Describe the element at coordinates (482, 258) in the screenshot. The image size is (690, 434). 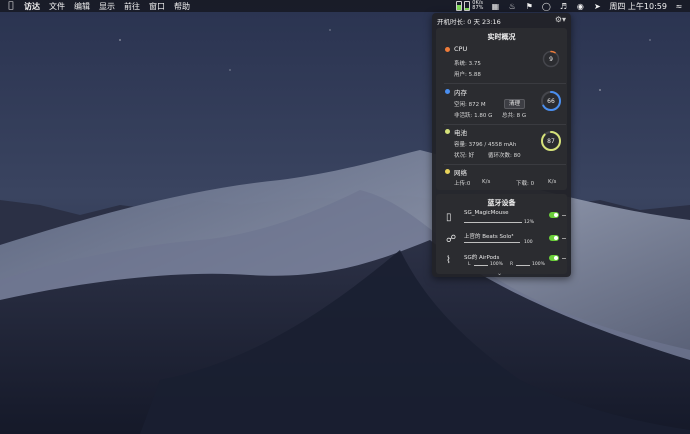
I see `device-name: SG的 AirPods` at that location.